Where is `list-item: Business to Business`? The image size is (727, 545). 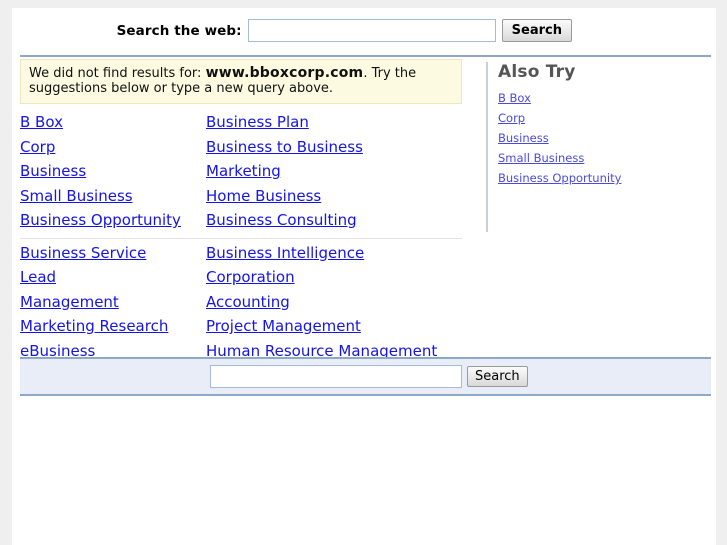 list-item: Business to Business is located at coordinates (334, 148).